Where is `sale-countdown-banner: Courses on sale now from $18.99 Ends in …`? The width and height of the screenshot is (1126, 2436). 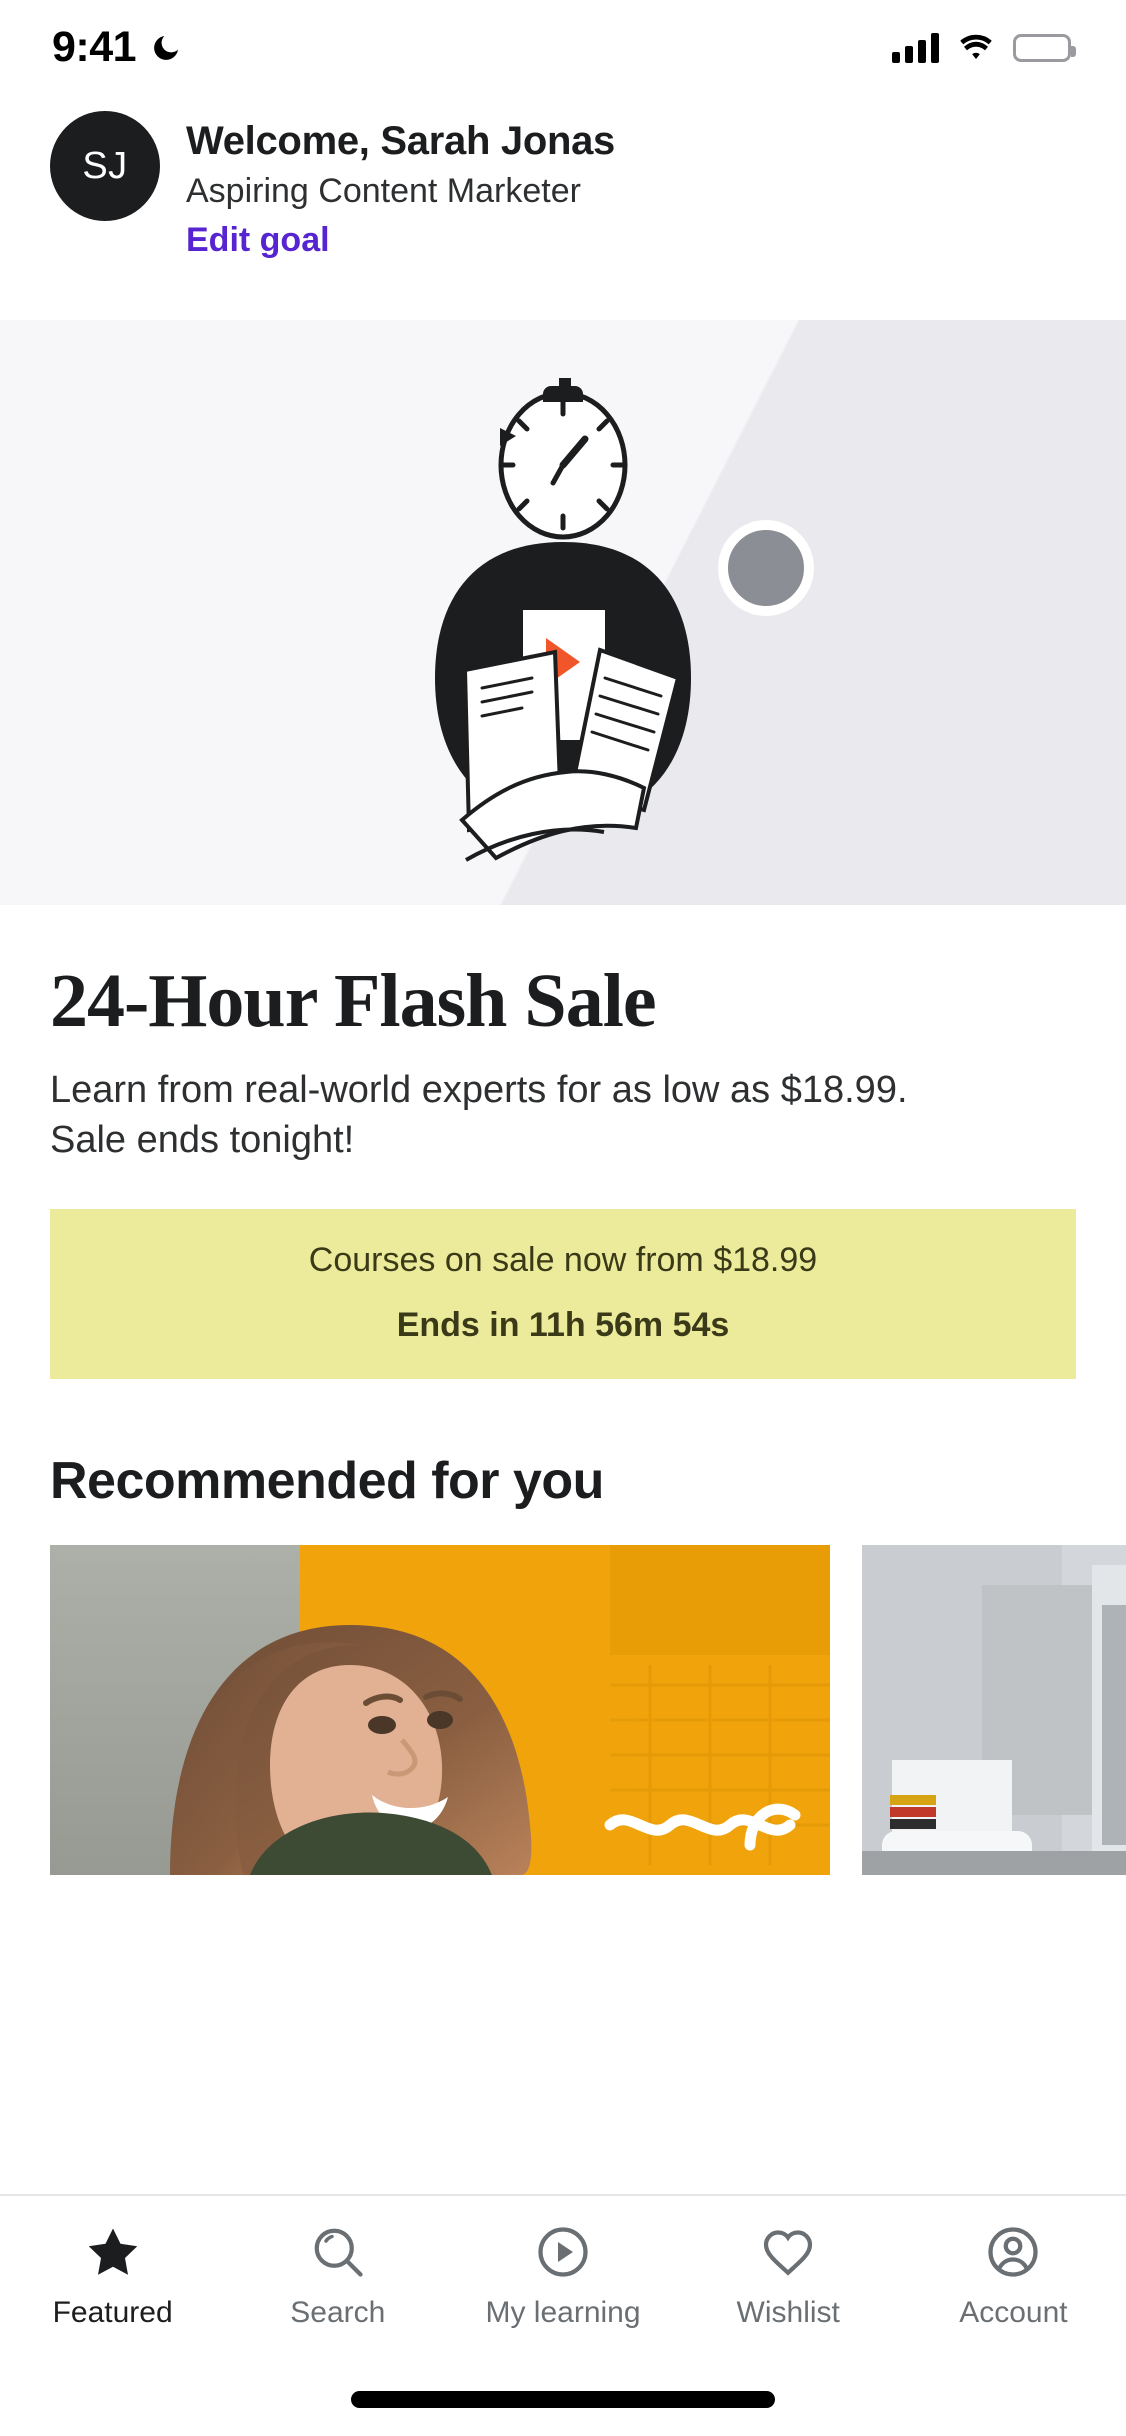
sale-countdown-banner: Courses on sale now from $18.99 Ends in … is located at coordinates (563, 1294).